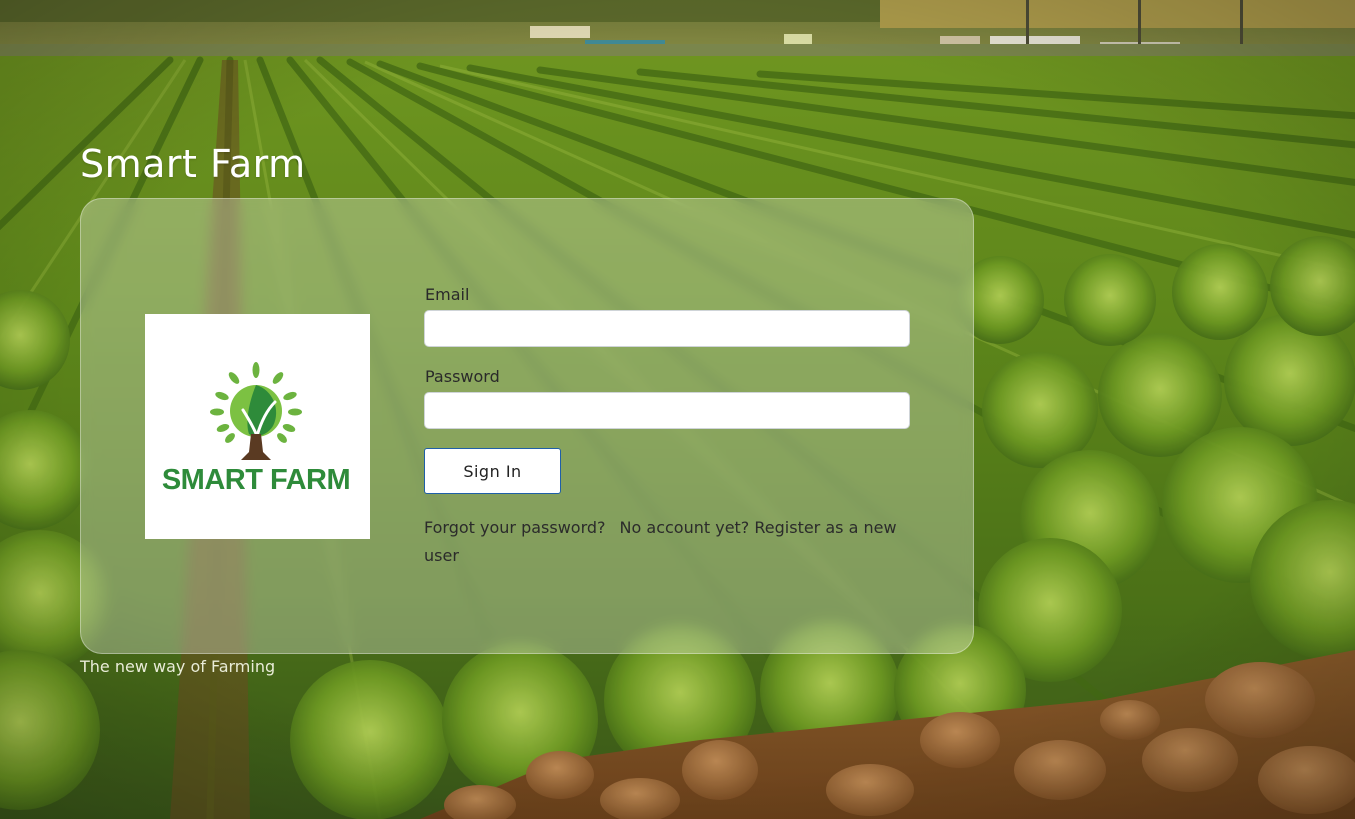 The height and width of the screenshot is (819, 1355). Describe the element at coordinates (667, 410) in the screenshot. I see `password-input` at that location.